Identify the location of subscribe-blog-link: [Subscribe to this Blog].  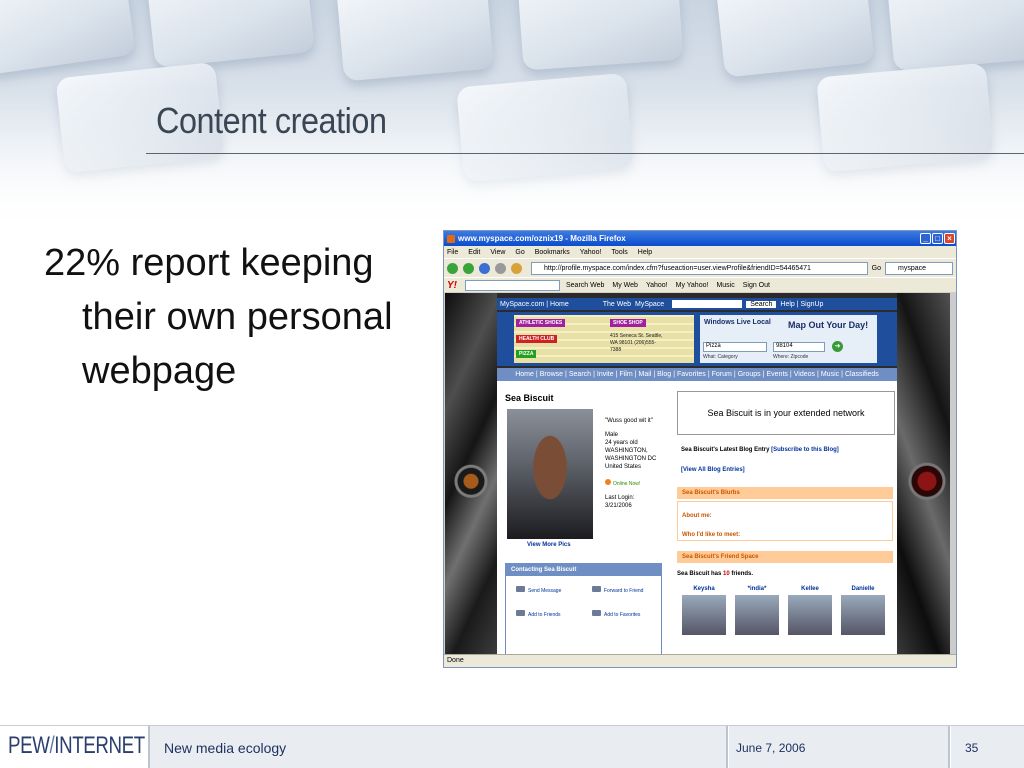
(805, 450).